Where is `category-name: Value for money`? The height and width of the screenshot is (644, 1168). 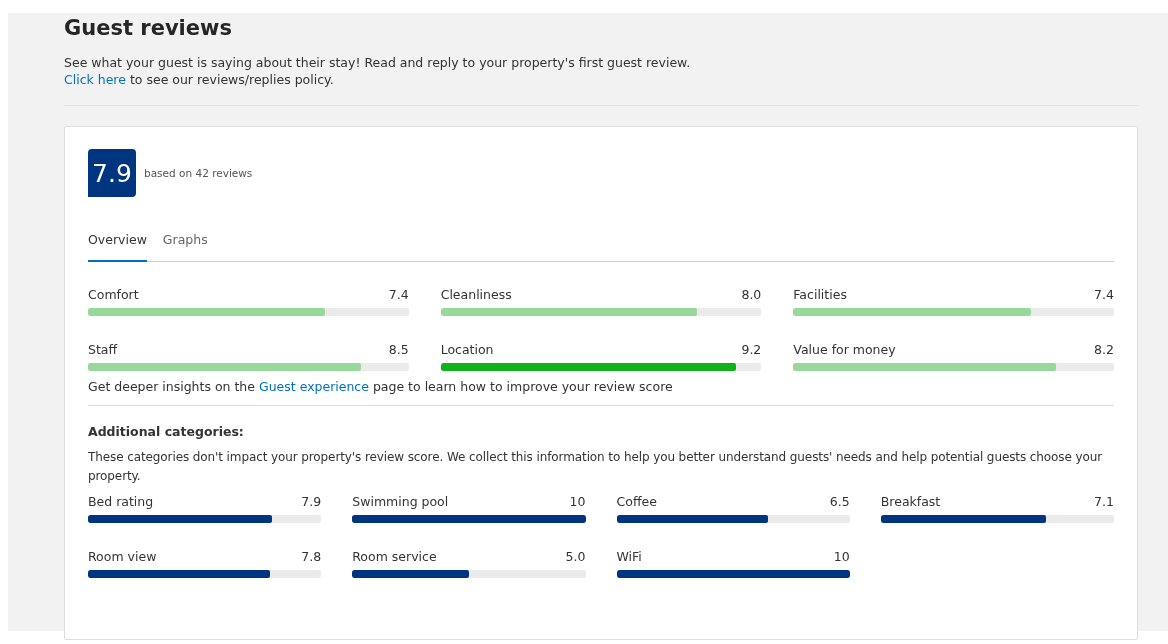 category-name: Value for money is located at coordinates (844, 350).